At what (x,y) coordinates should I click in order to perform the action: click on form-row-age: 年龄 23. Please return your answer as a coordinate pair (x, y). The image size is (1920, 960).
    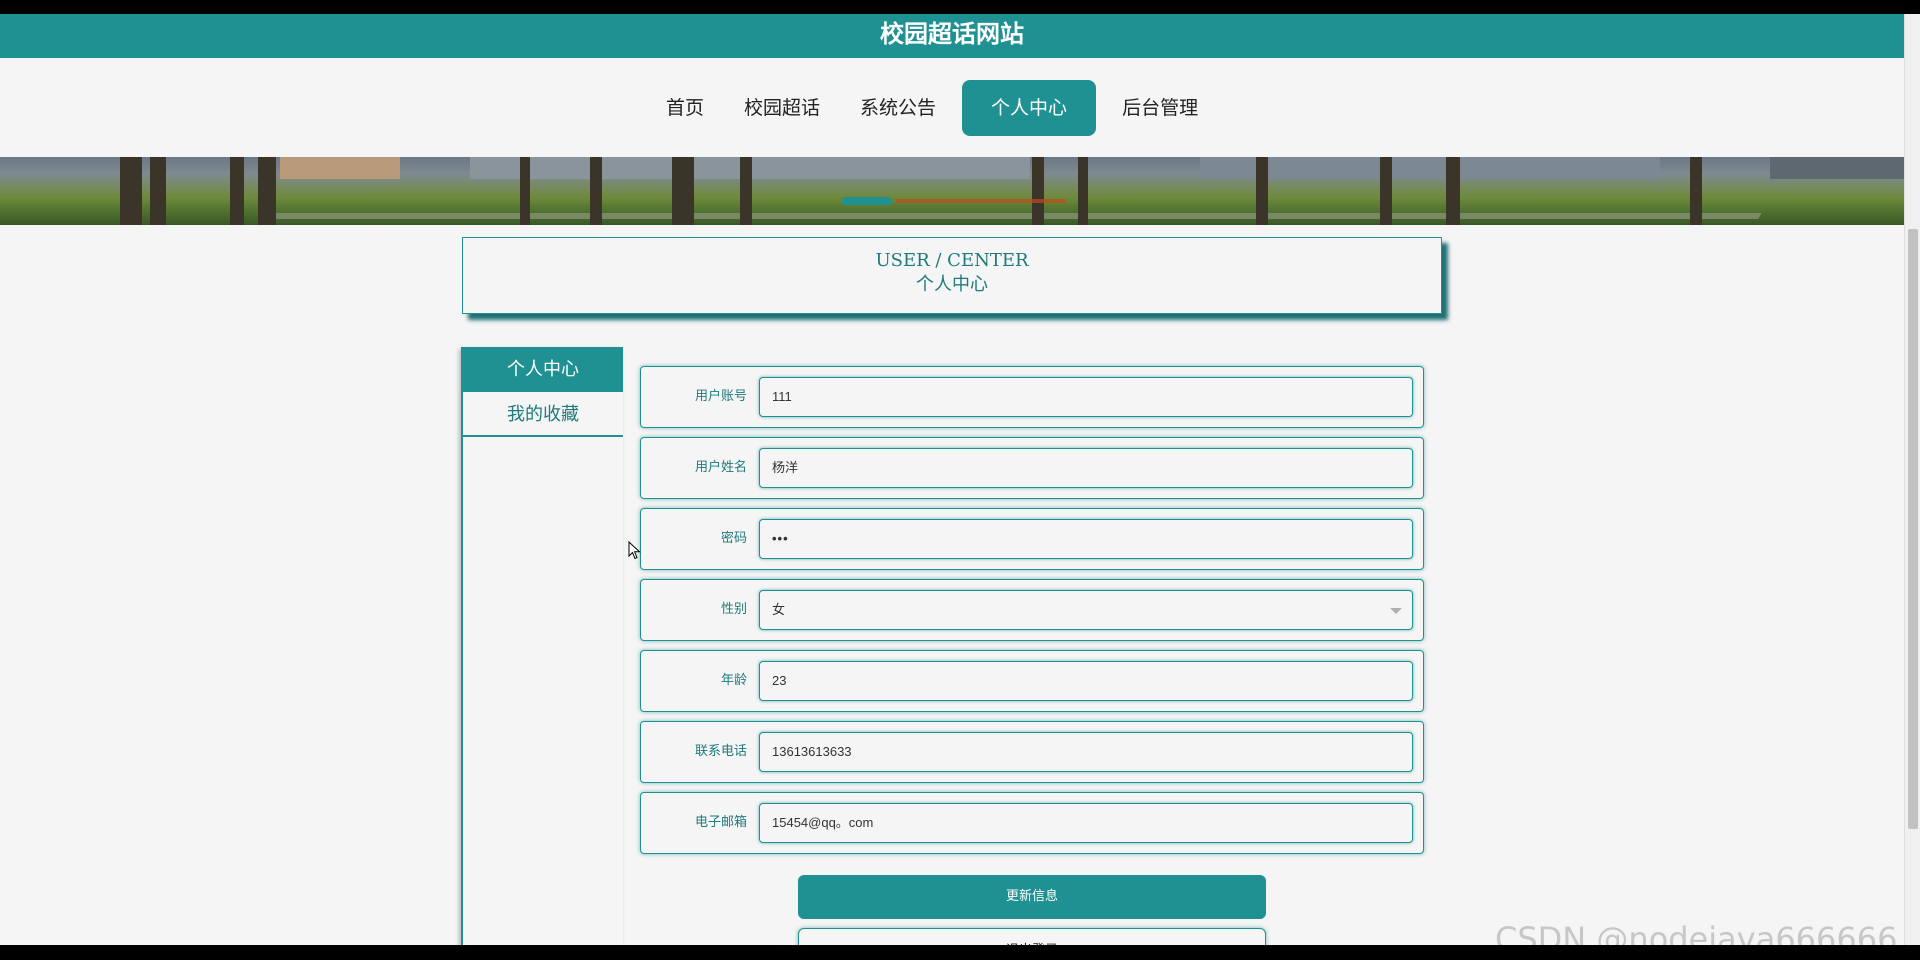
    Looking at the image, I should click on (1032, 681).